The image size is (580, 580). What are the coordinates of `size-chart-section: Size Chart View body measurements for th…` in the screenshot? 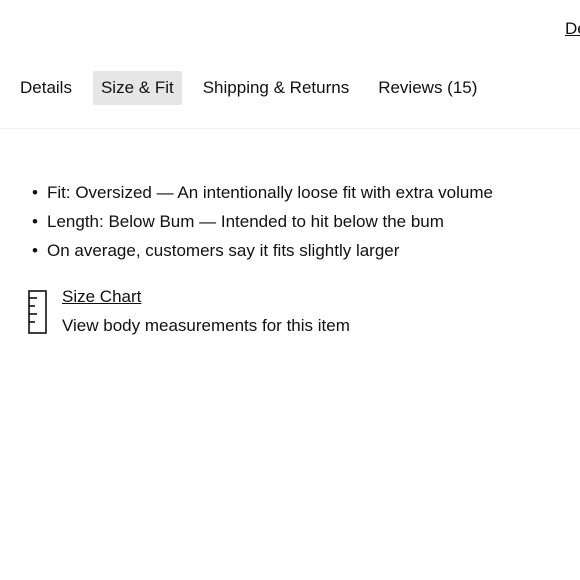 It's located at (189, 313).